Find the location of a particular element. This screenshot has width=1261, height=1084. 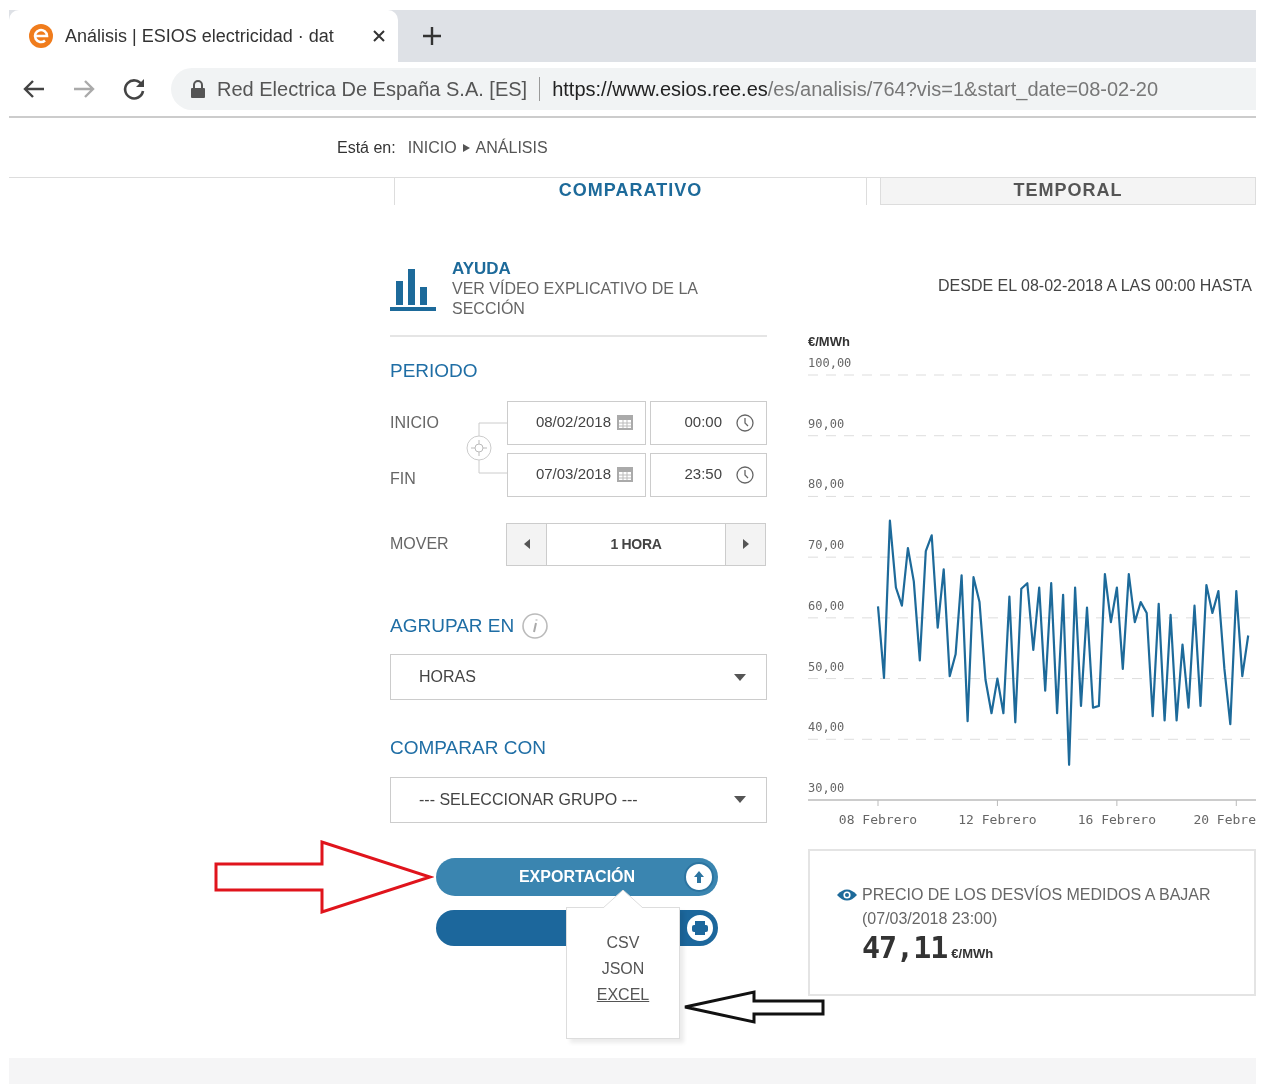

unit-label: €/MWh is located at coordinates (972, 954).